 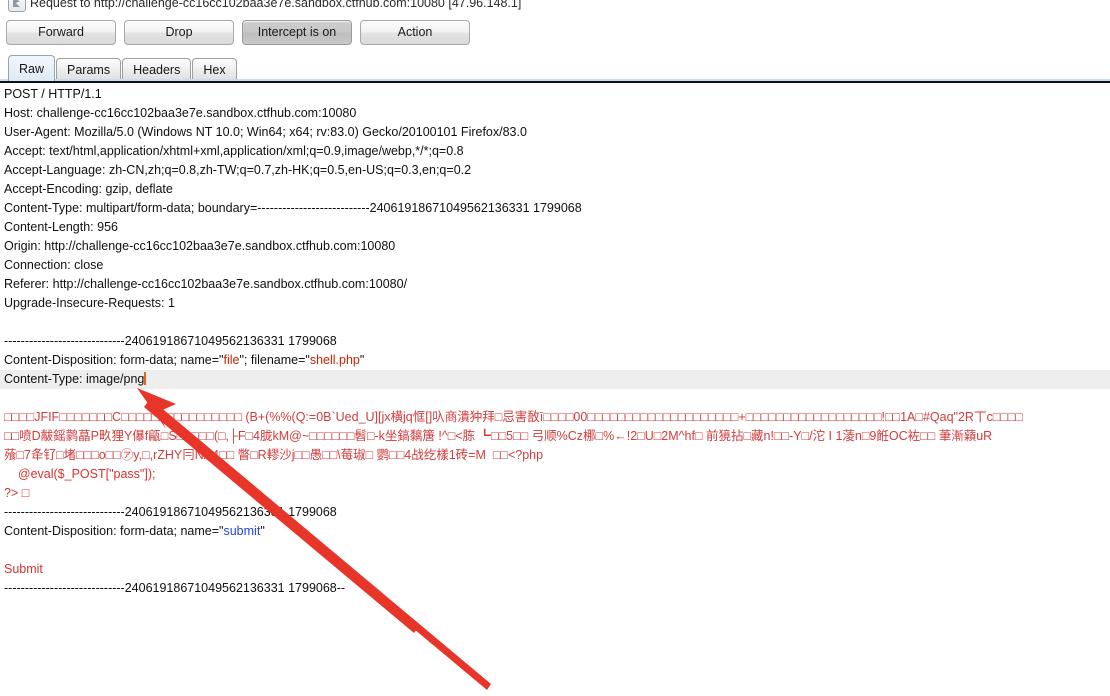 What do you see at coordinates (145, 378) in the screenshot?
I see `text-caret` at bounding box center [145, 378].